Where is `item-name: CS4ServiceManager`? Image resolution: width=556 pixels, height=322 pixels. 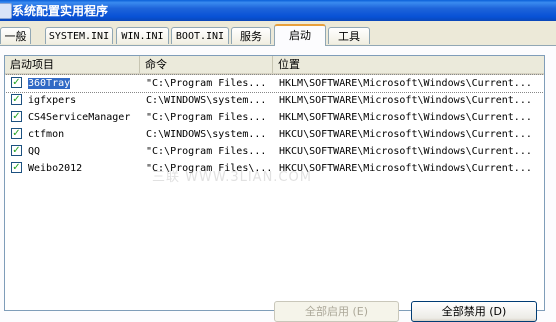
item-name: CS4ServiceManager is located at coordinates (79, 117).